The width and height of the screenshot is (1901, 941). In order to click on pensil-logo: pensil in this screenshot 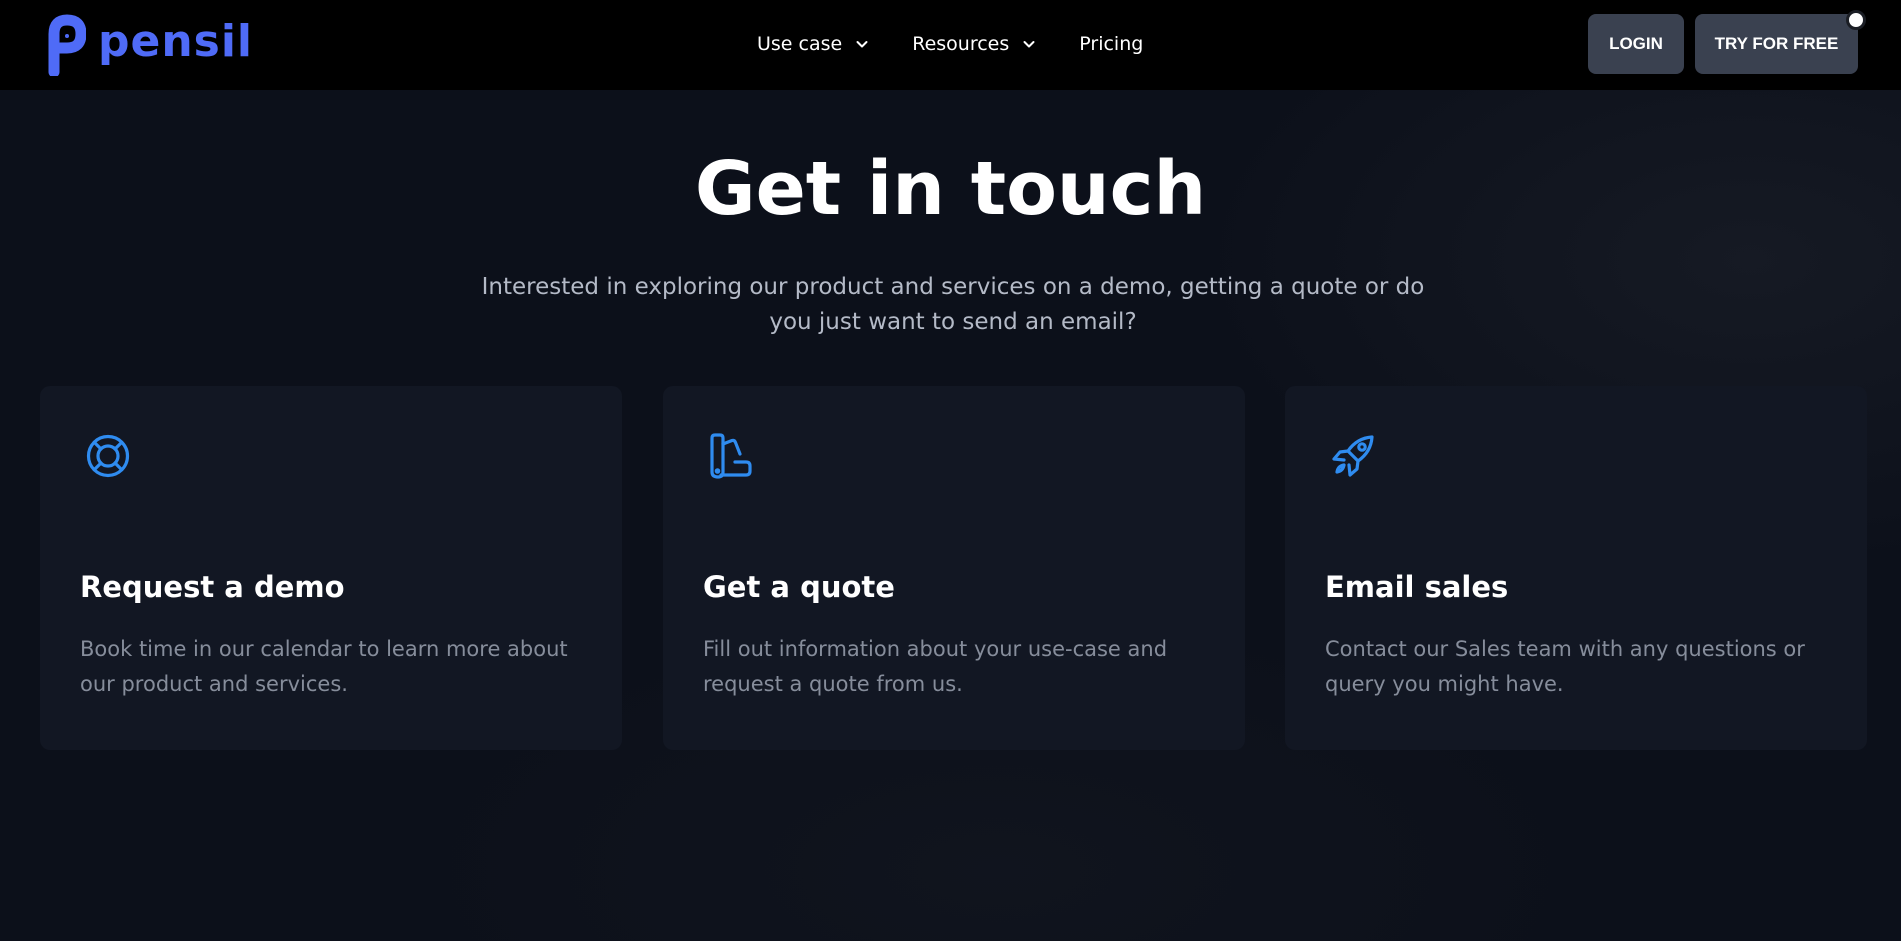, I will do `click(150, 45)`.